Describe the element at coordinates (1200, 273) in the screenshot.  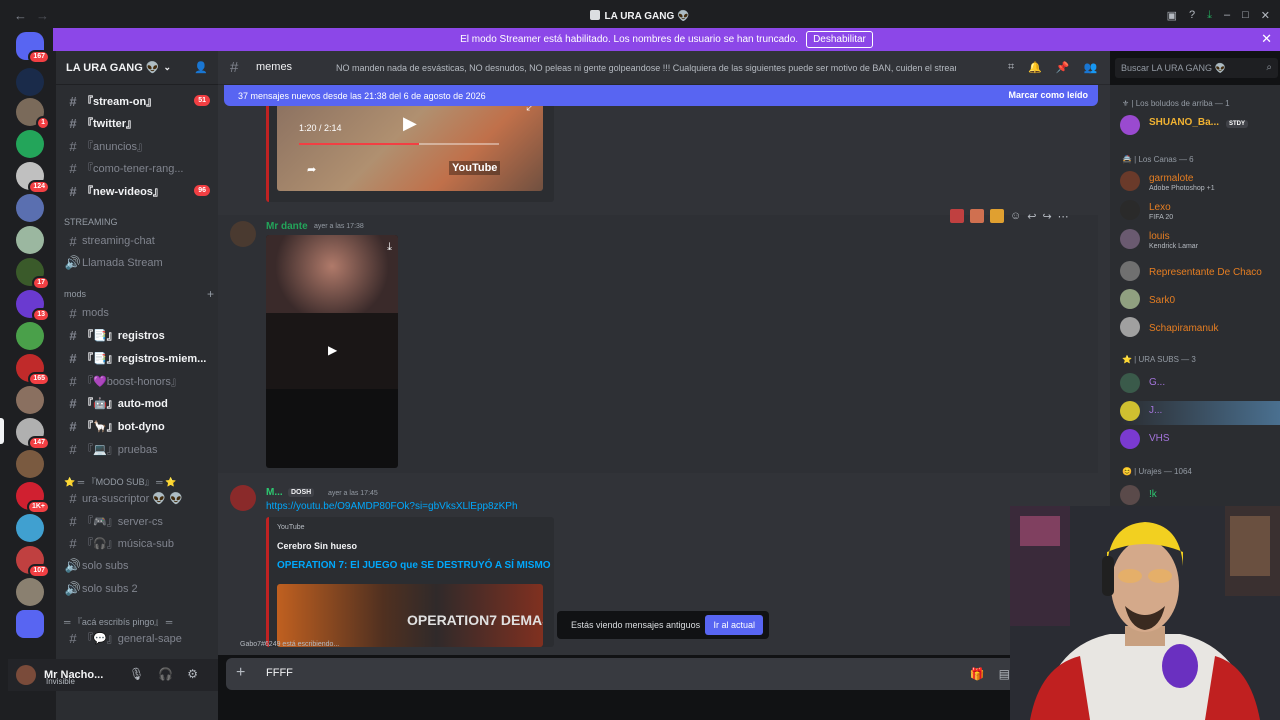
I see `member-item: Representante De Chaco` at that location.